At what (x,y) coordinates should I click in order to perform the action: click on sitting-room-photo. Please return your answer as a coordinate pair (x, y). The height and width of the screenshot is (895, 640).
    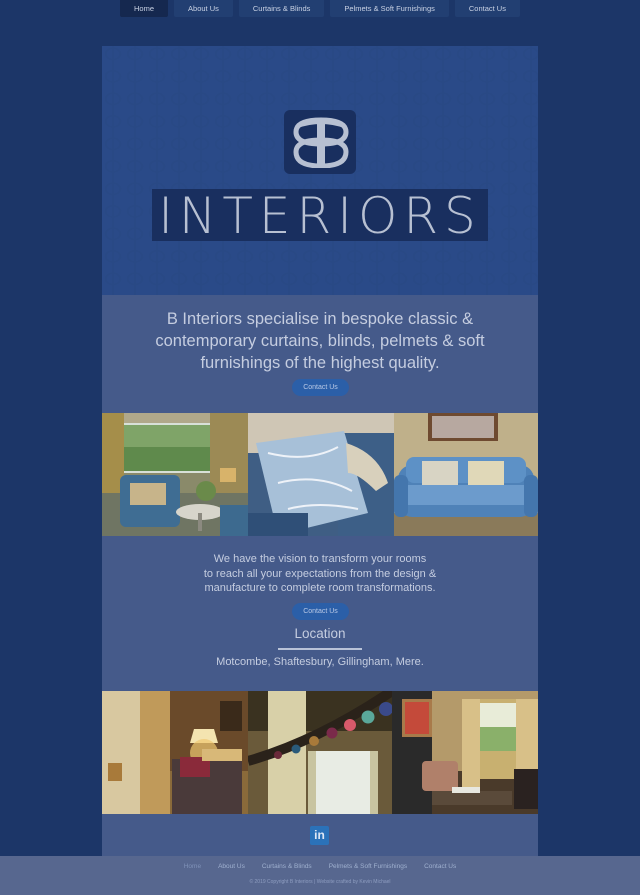
    Looking at the image, I should click on (465, 752).